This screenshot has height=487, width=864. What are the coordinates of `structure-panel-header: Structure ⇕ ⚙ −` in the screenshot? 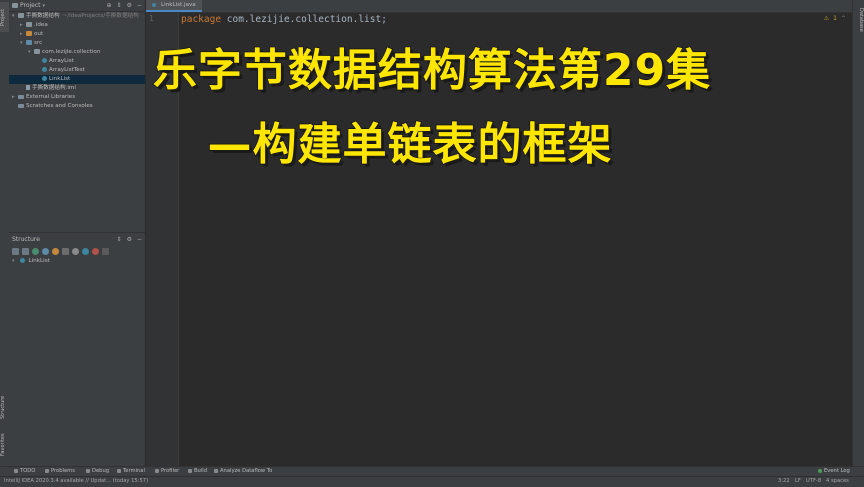 It's located at (77, 239).